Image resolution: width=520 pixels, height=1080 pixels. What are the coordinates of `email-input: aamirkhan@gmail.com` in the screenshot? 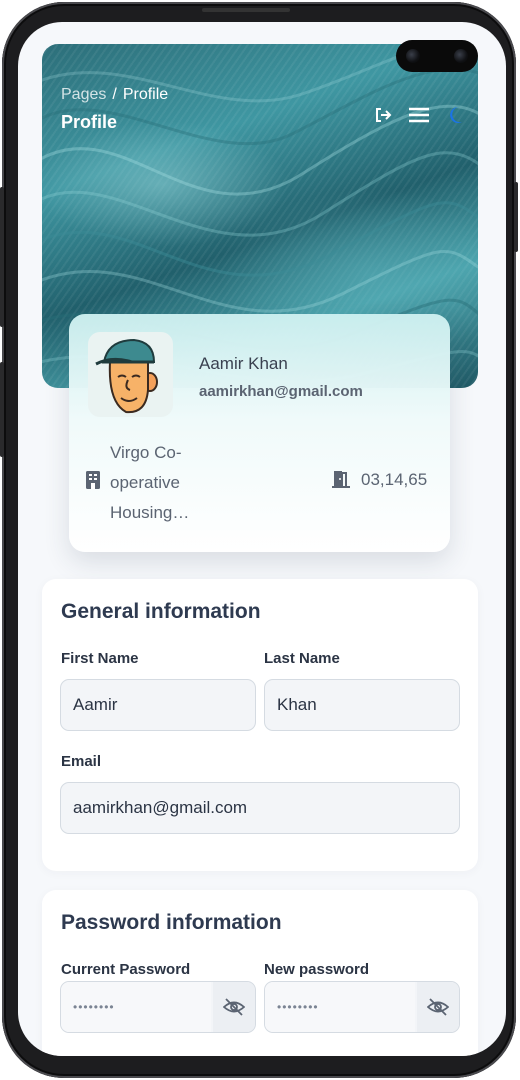 It's located at (260, 808).